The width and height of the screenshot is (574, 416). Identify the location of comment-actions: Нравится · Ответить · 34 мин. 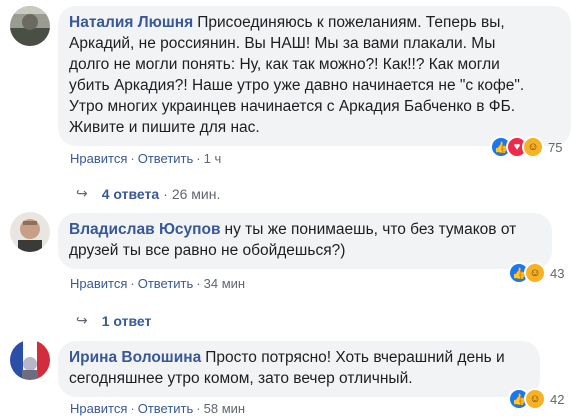
(158, 283).